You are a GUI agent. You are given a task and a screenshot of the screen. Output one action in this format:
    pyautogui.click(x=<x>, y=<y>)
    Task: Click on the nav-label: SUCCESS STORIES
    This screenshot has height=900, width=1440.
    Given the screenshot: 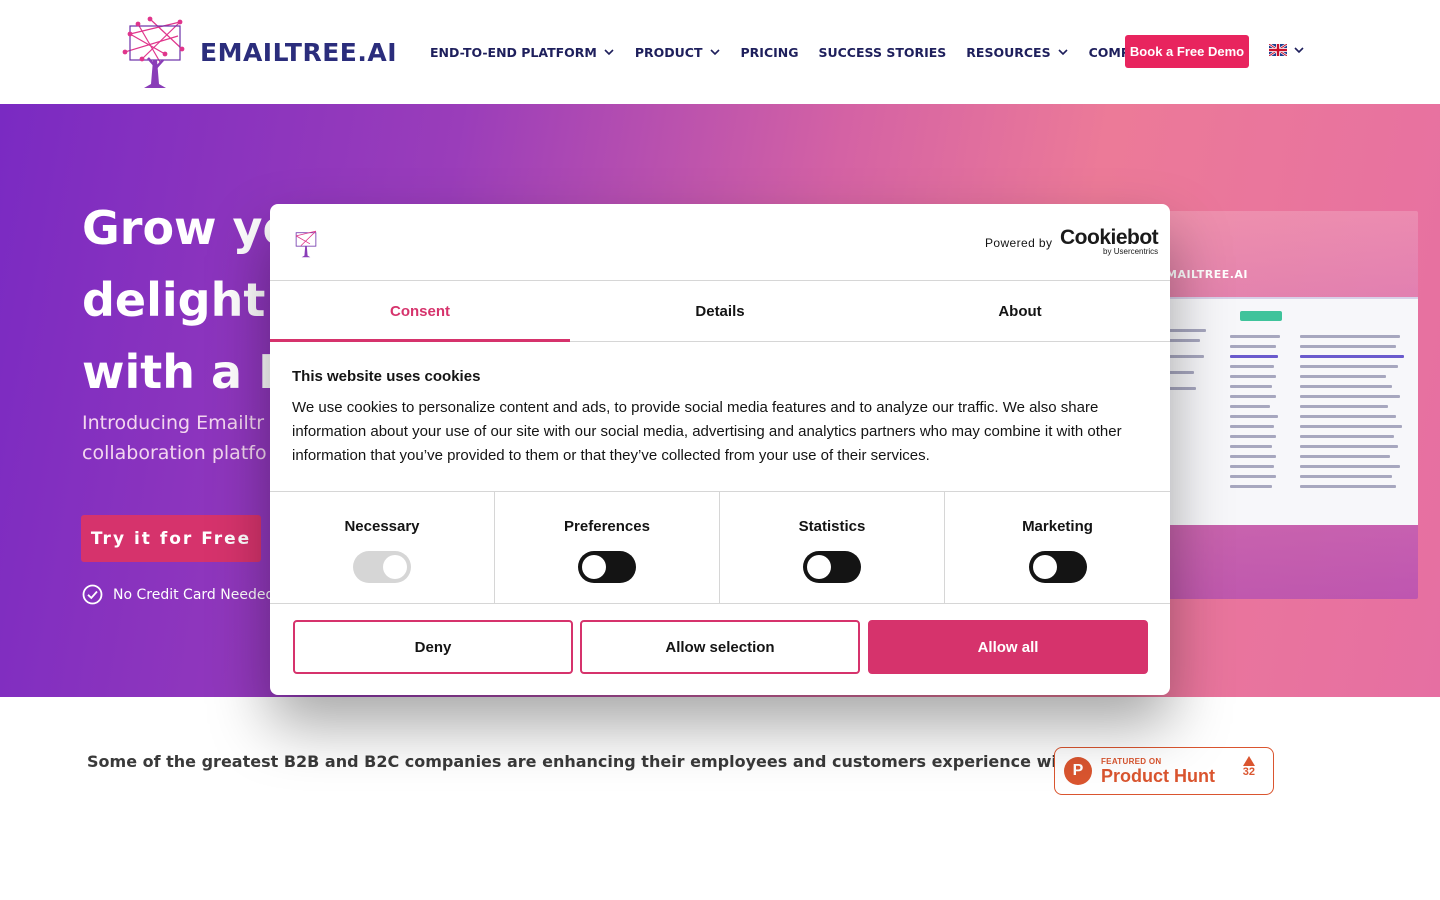 What is the action you would take?
    pyautogui.click(x=882, y=52)
    